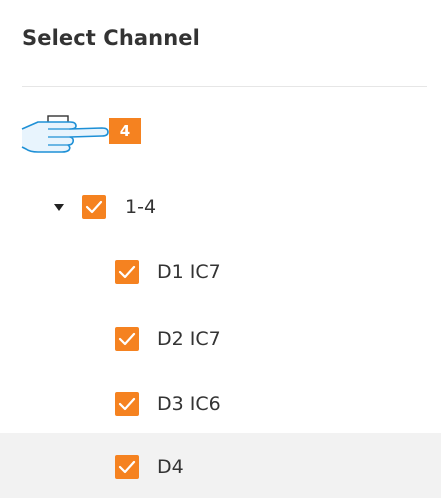  What do you see at coordinates (125, 131) in the screenshot?
I see `drag-count-badge: 4` at bounding box center [125, 131].